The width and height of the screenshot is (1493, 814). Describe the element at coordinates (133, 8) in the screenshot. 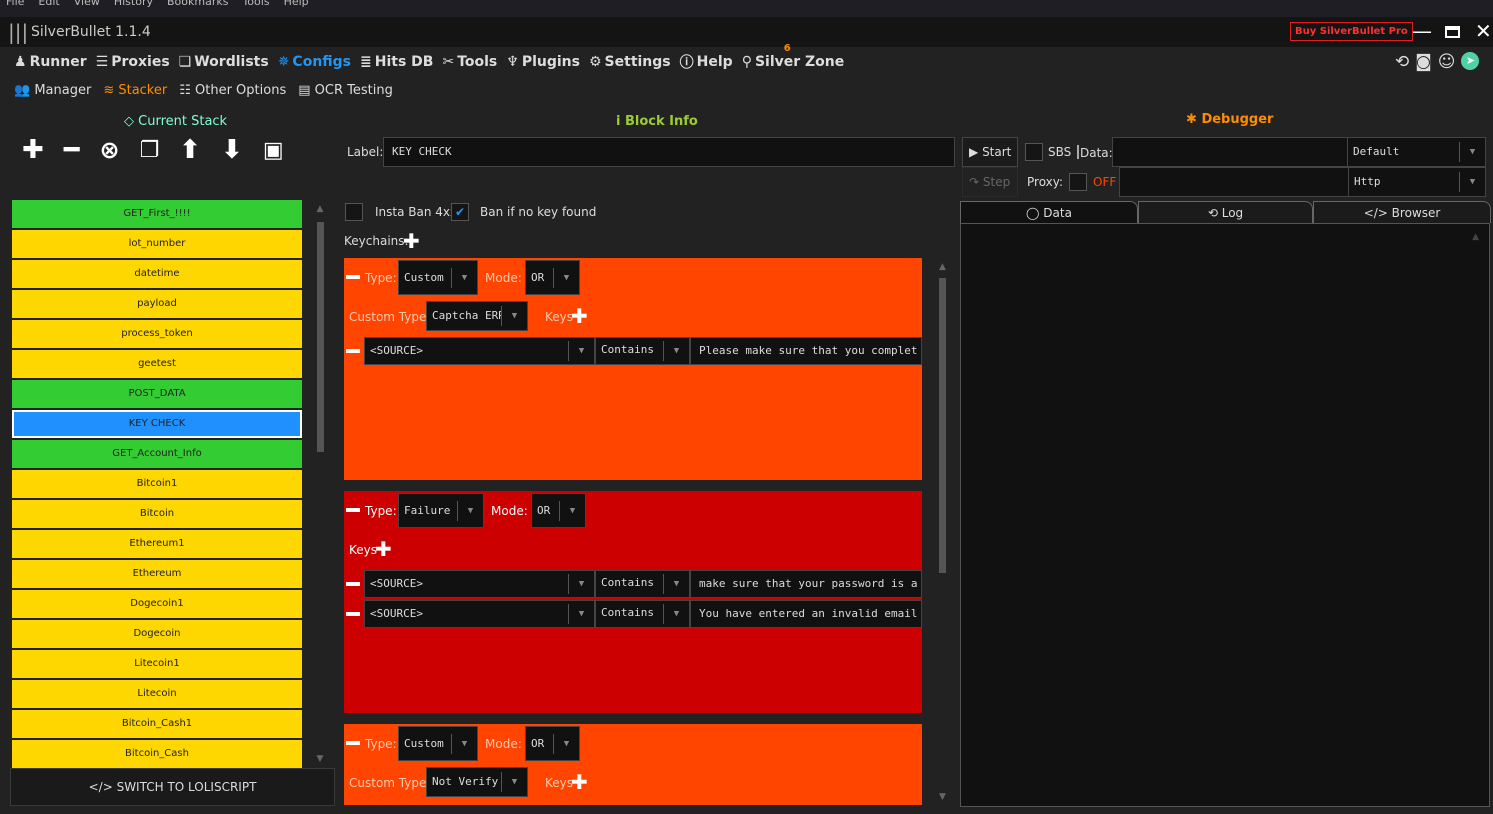

I see `menu-history: History` at that location.